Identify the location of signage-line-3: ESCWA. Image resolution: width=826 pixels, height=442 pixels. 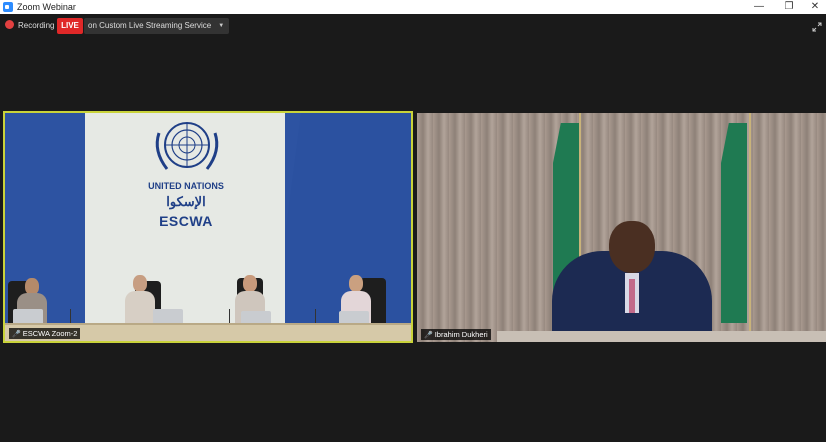
(186, 221).